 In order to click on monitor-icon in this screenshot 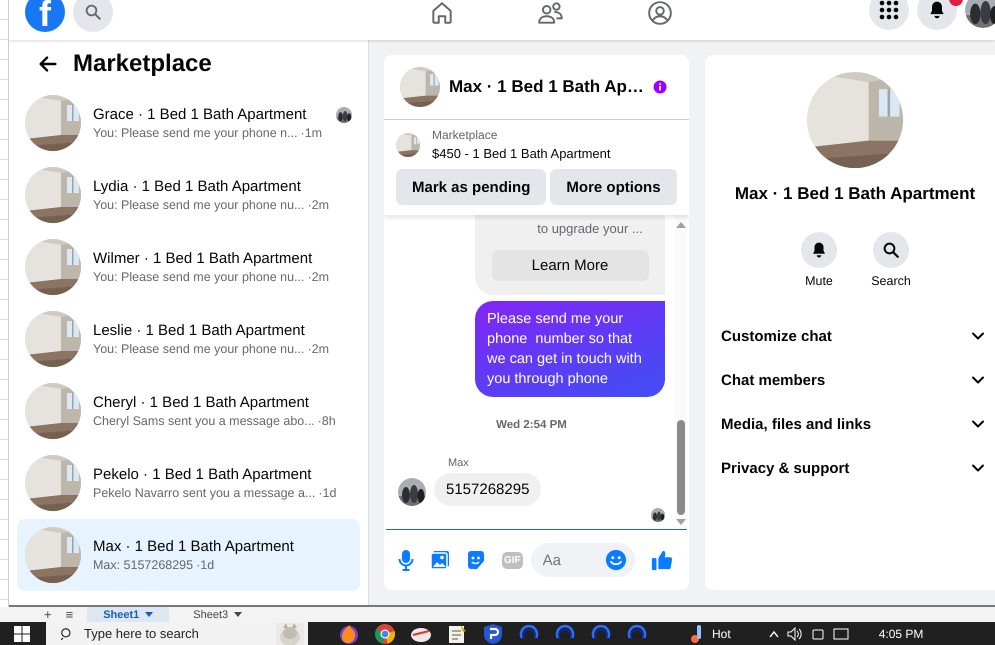, I will do `click(840, 633)`.